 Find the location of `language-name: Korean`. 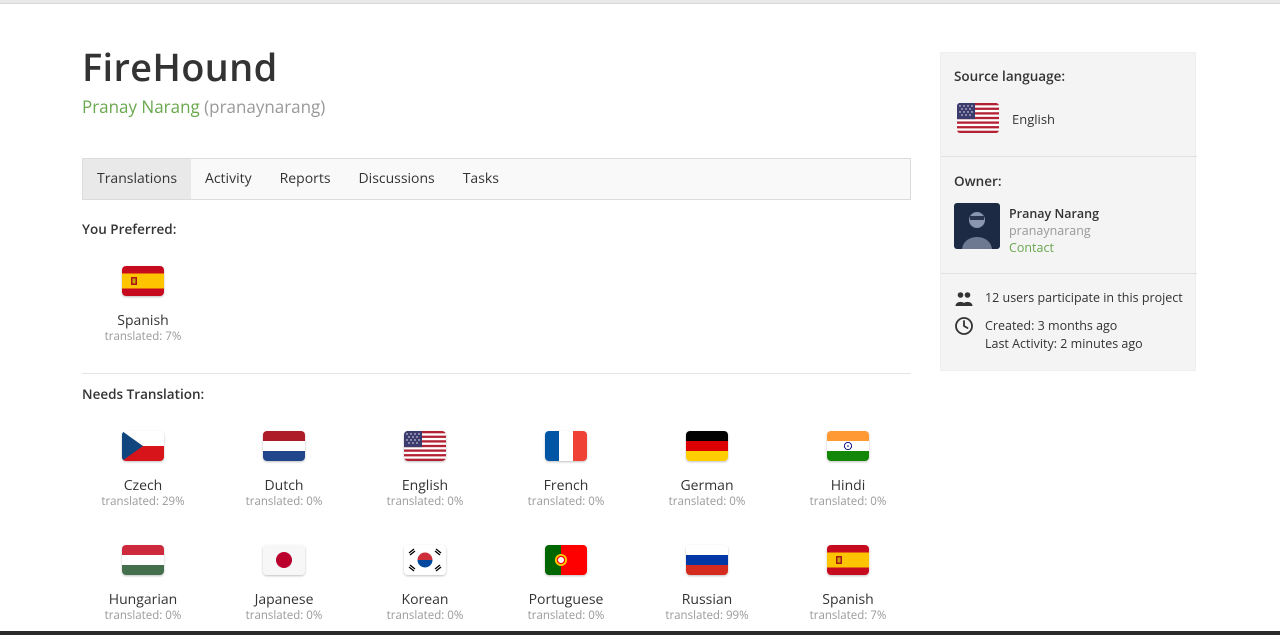

language-name: Korean is located at coordinates (425, 599).